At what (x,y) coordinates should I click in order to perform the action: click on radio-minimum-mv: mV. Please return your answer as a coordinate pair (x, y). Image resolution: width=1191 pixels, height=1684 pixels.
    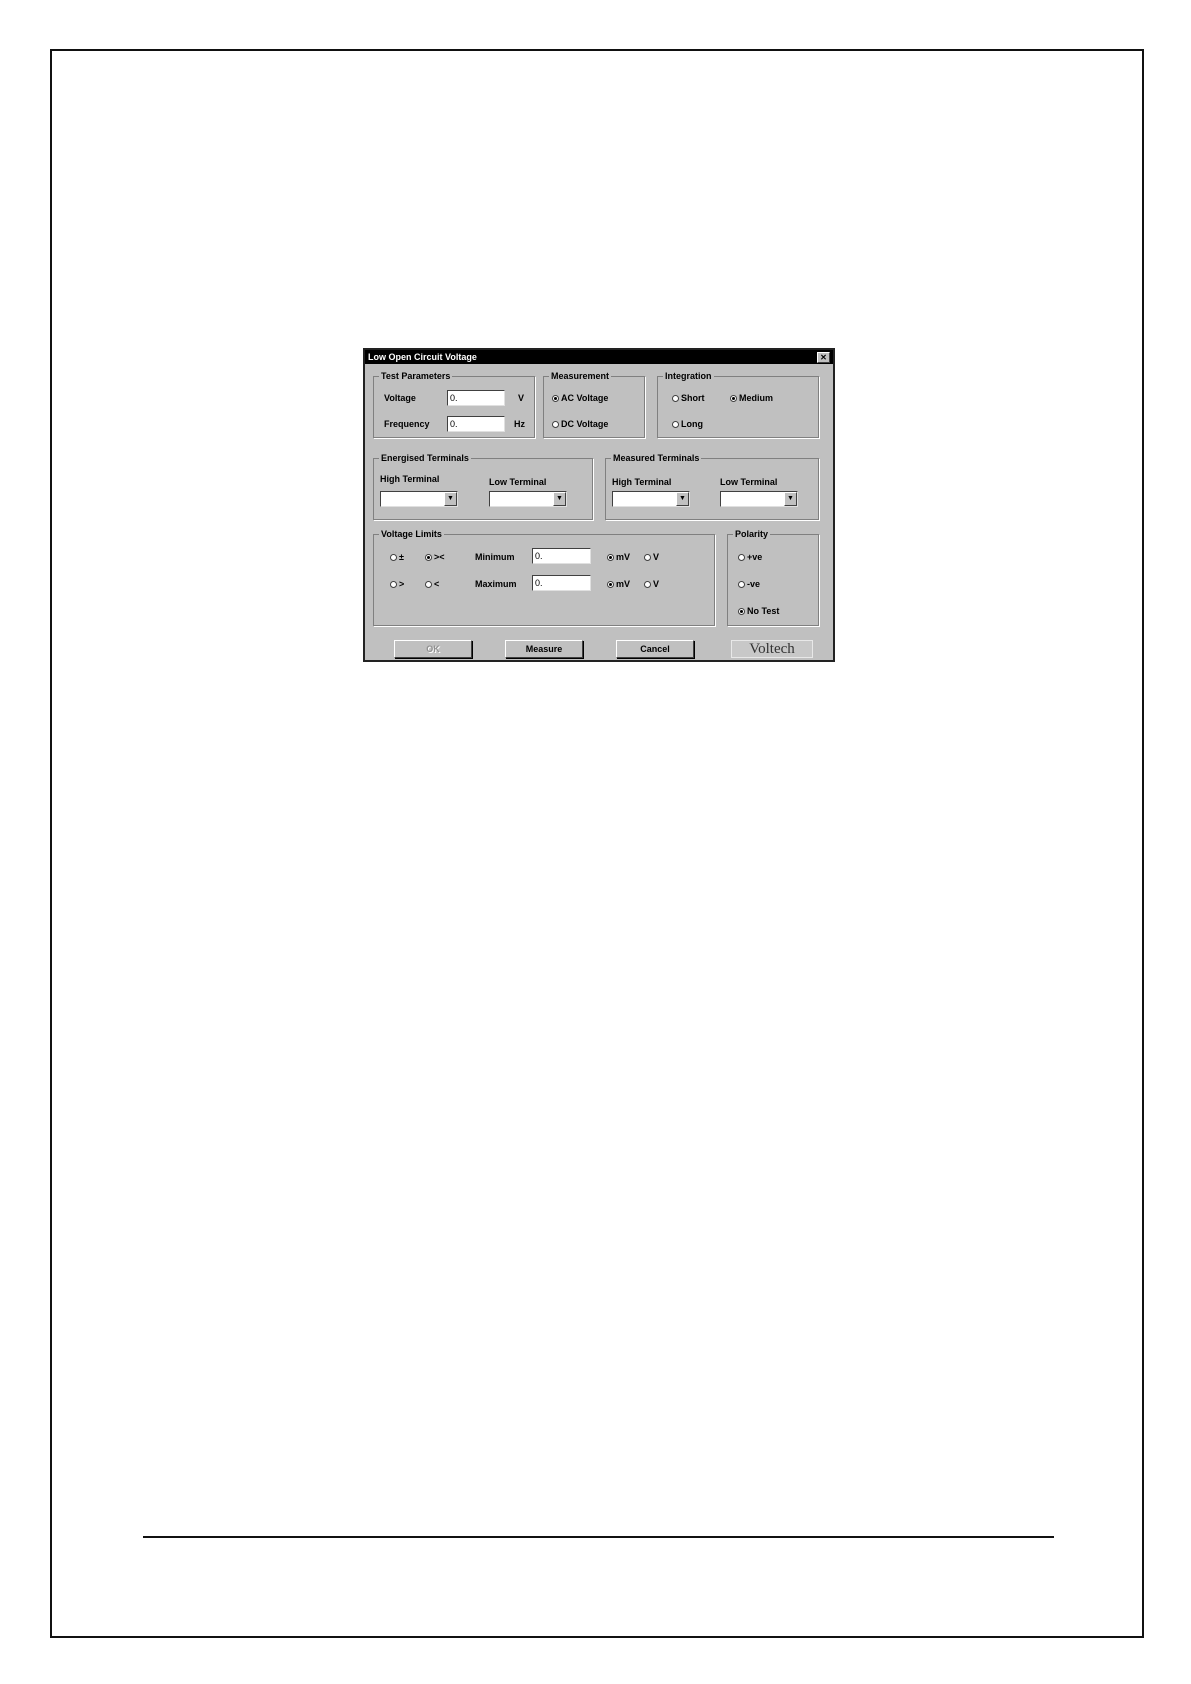
    Looking at the image, I should click on (618, 557).